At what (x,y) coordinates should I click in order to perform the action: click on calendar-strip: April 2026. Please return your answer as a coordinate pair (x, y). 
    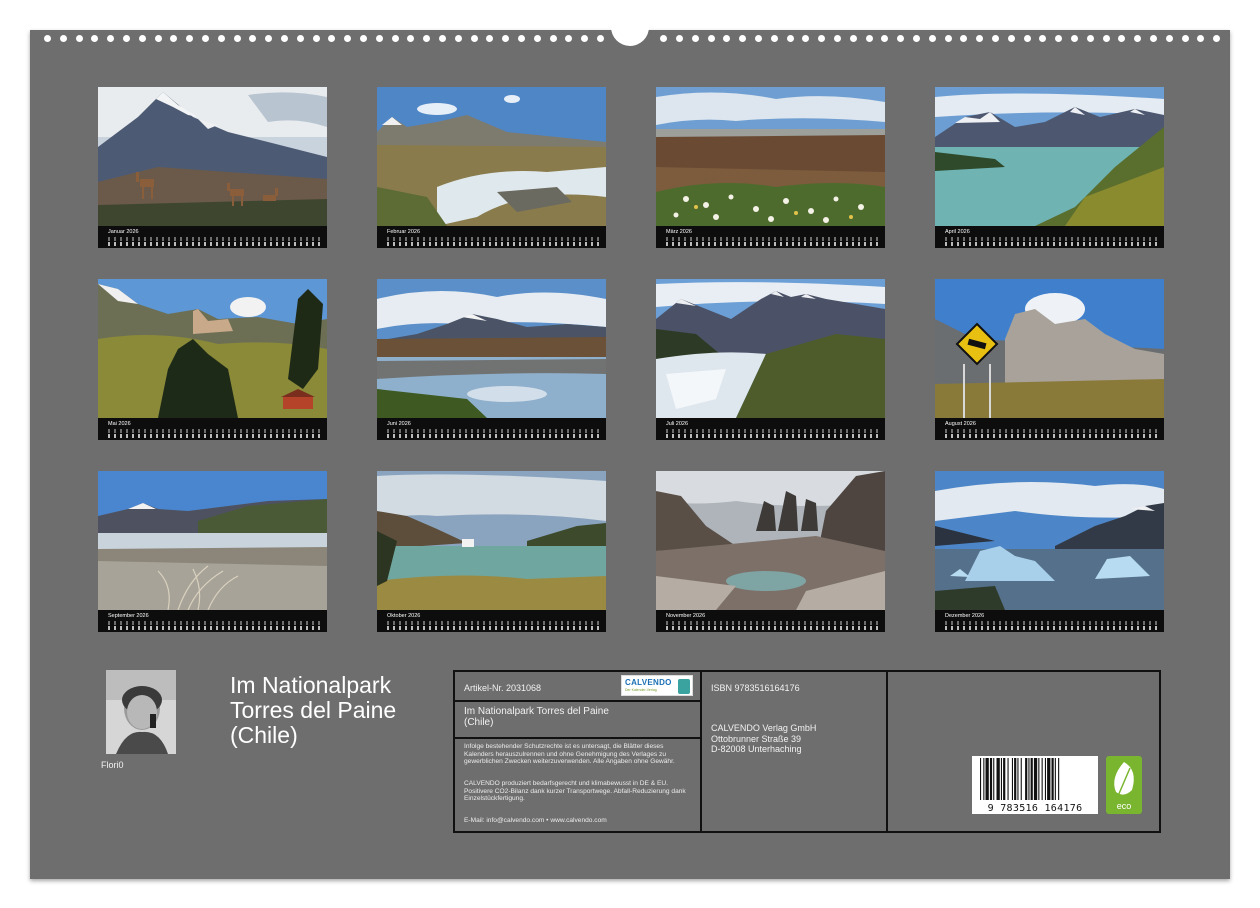
    Looking at the image, I should click on (1049, 237).